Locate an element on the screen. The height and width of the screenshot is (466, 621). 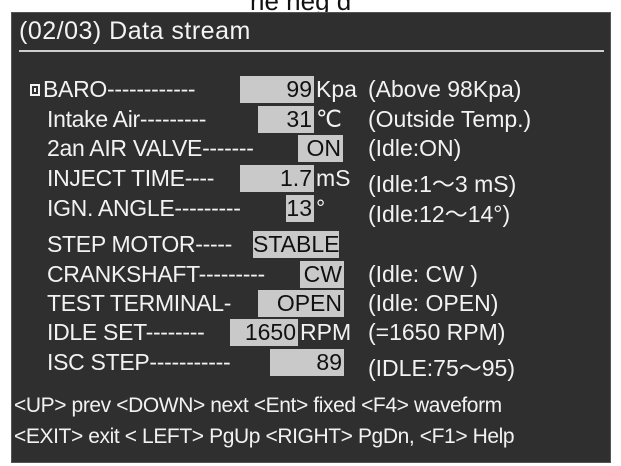
row-label: IDLE SET-------- is located at coordinates (126, 332).